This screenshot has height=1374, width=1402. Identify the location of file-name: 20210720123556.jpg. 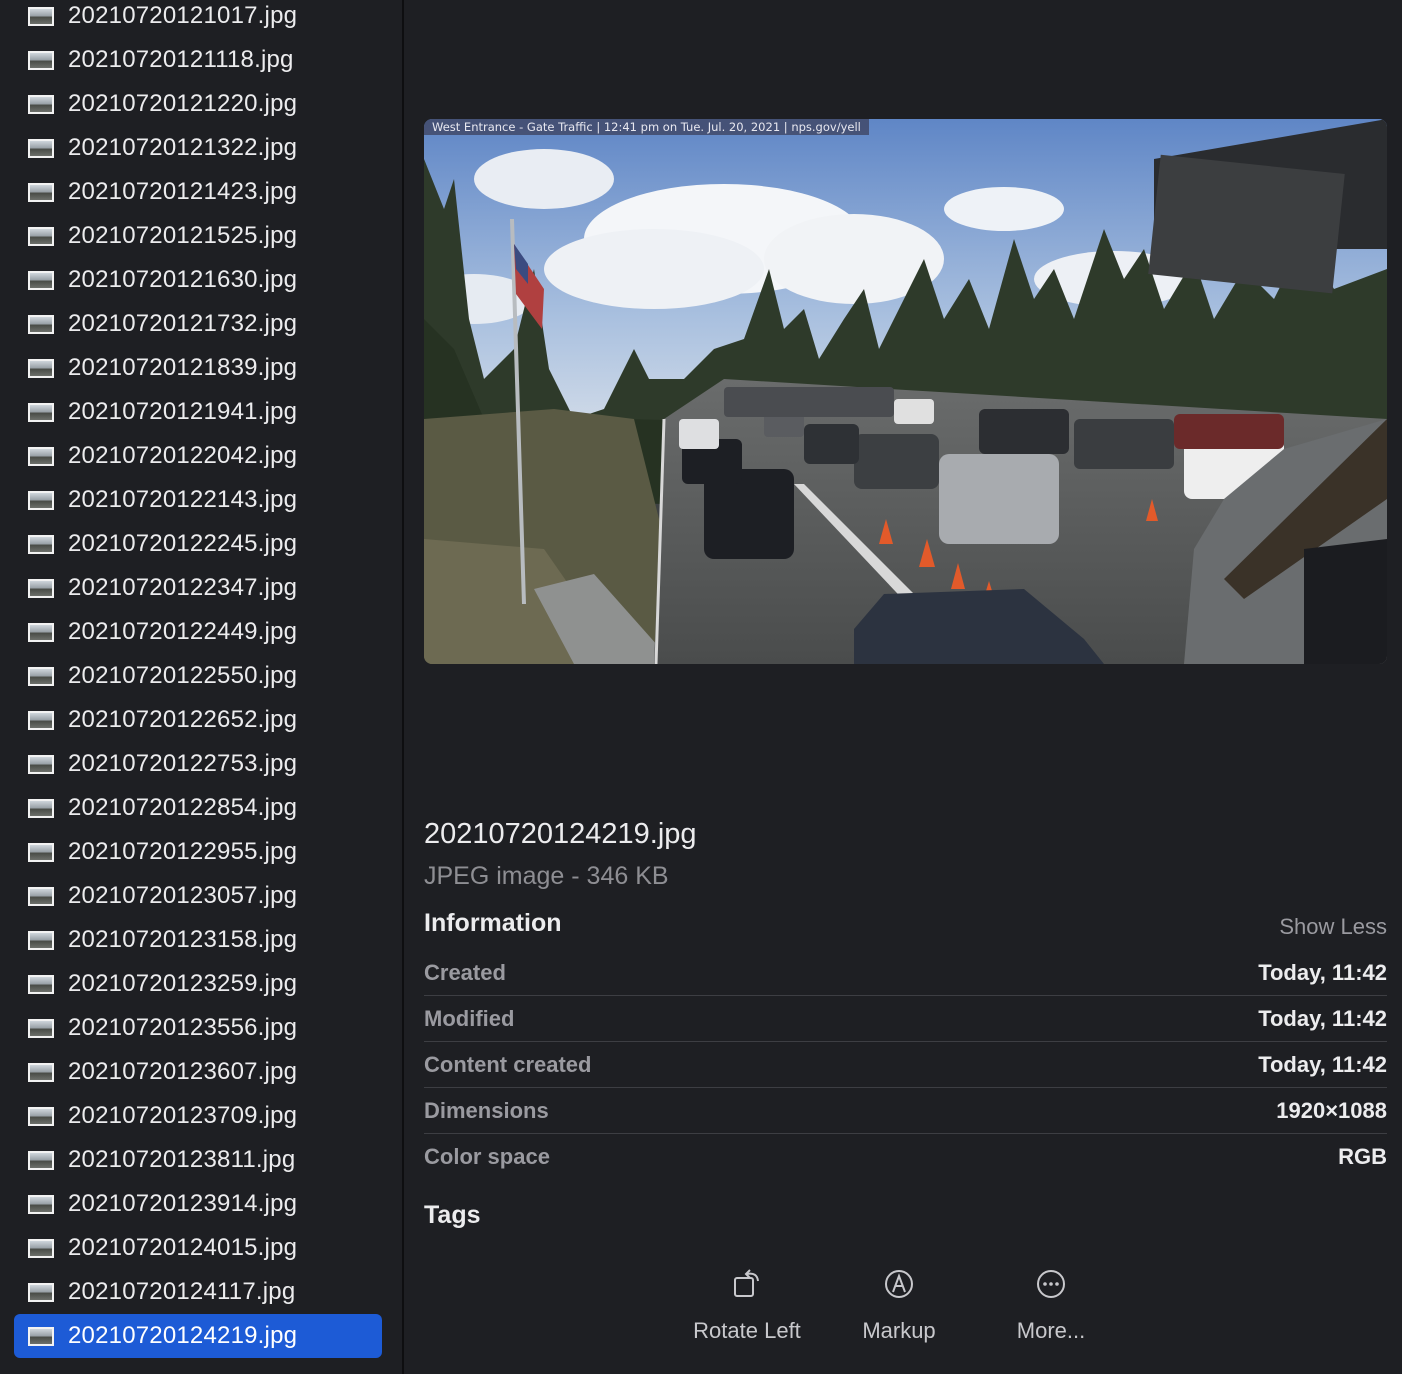
(183, 1027).